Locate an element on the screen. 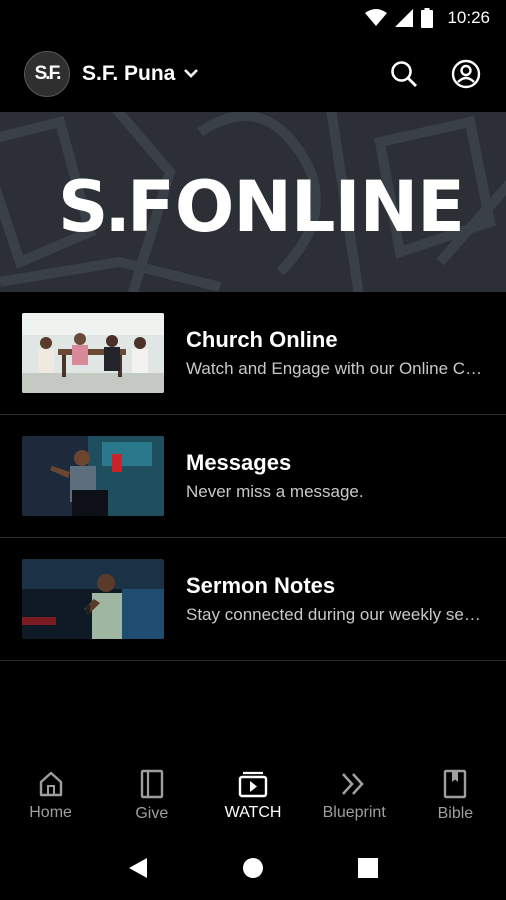 The width and height of the screenshot is (506, 900). avatar-text: S.F. is located at coordinates (48, 73).